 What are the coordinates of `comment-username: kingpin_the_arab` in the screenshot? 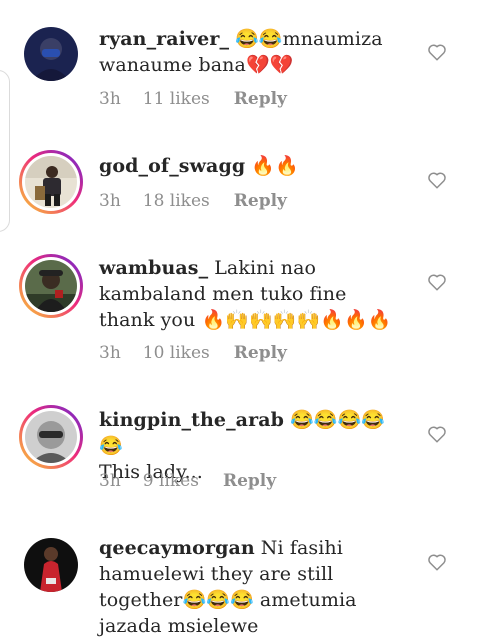 It's located at (191, 420).